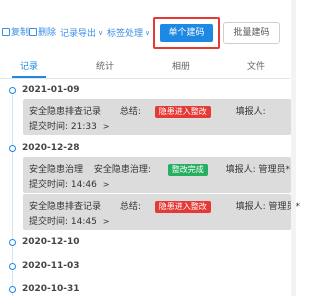 This screenshot has height=296, width=320. I want to click on timeline-date: 2020-12-10, so click(51, 242).